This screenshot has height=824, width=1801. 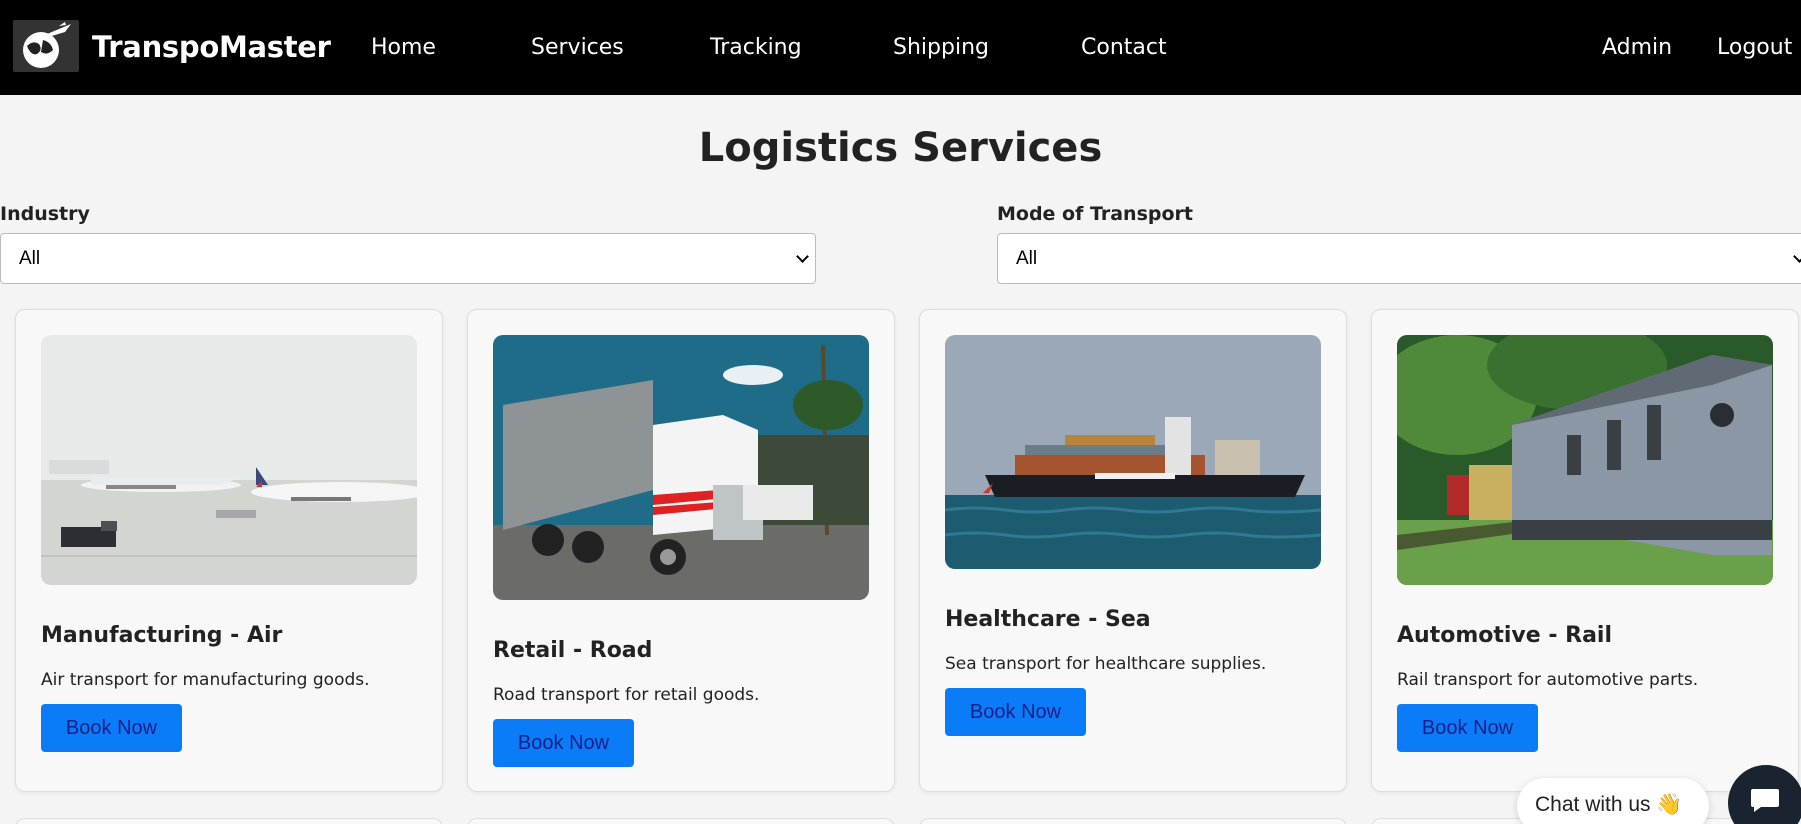 I want to click on card-description: Sea transport for healthcare supplies., so click(x=1106, y=664).